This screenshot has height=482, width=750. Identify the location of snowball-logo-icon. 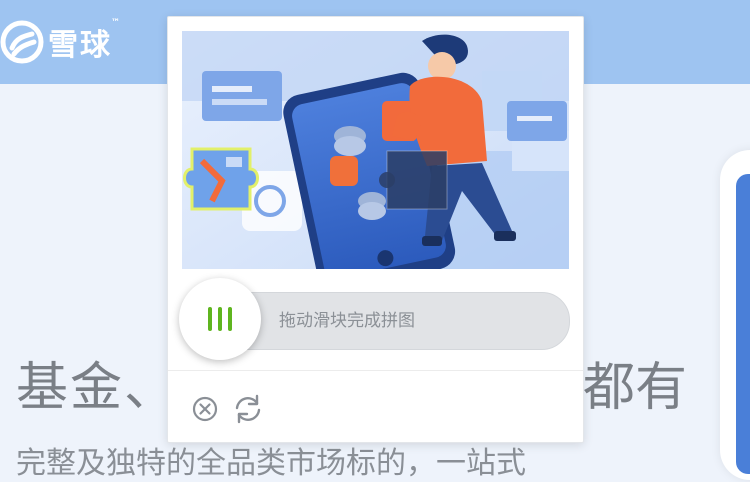
(22, 42).